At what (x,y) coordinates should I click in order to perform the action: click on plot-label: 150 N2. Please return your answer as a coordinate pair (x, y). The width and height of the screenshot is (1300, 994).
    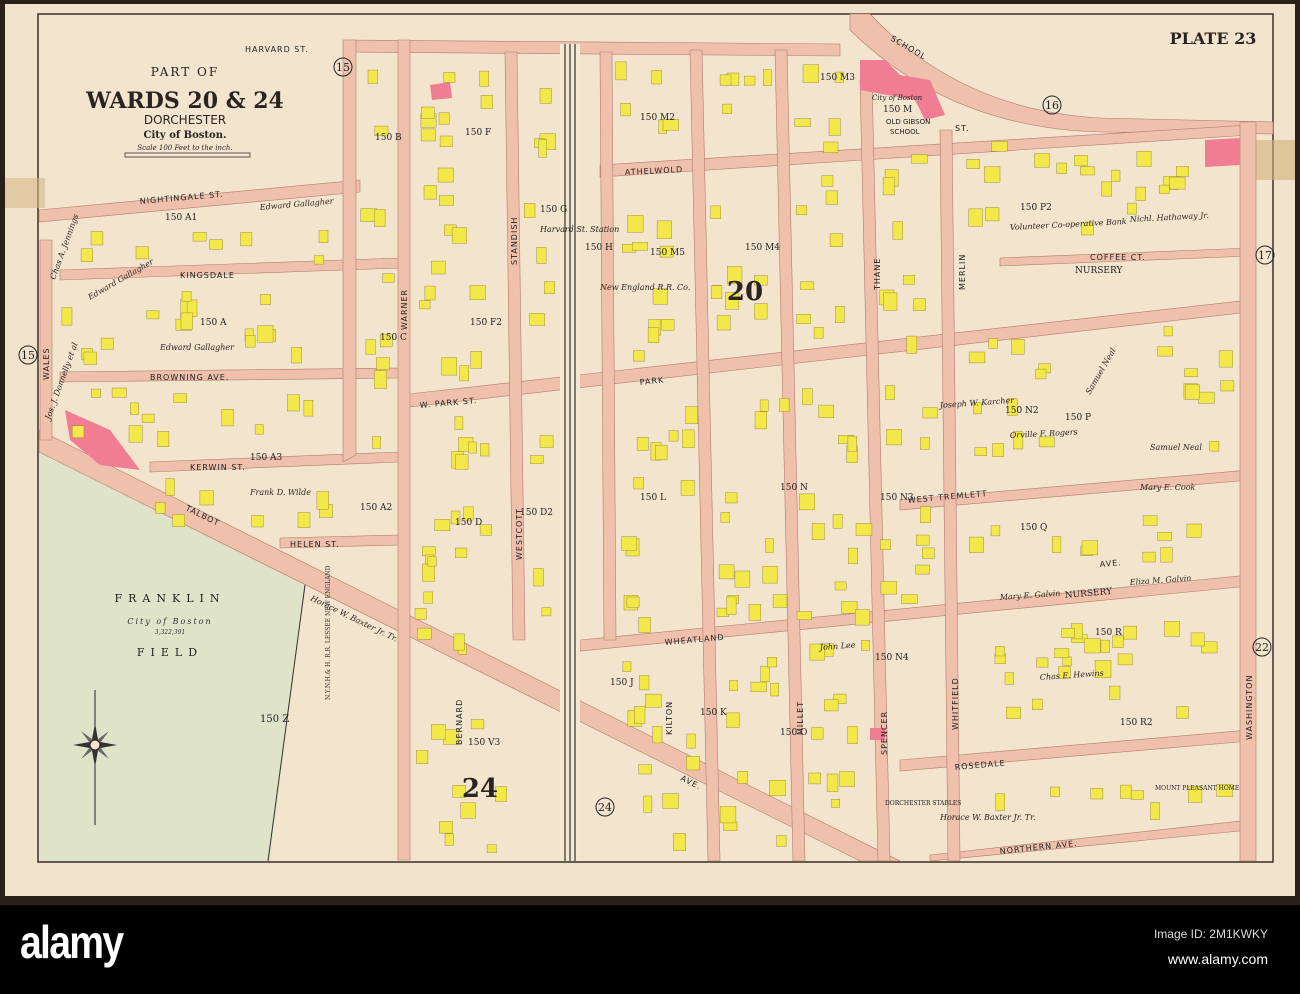
    Looking at the image, I should click on (1022, 411).